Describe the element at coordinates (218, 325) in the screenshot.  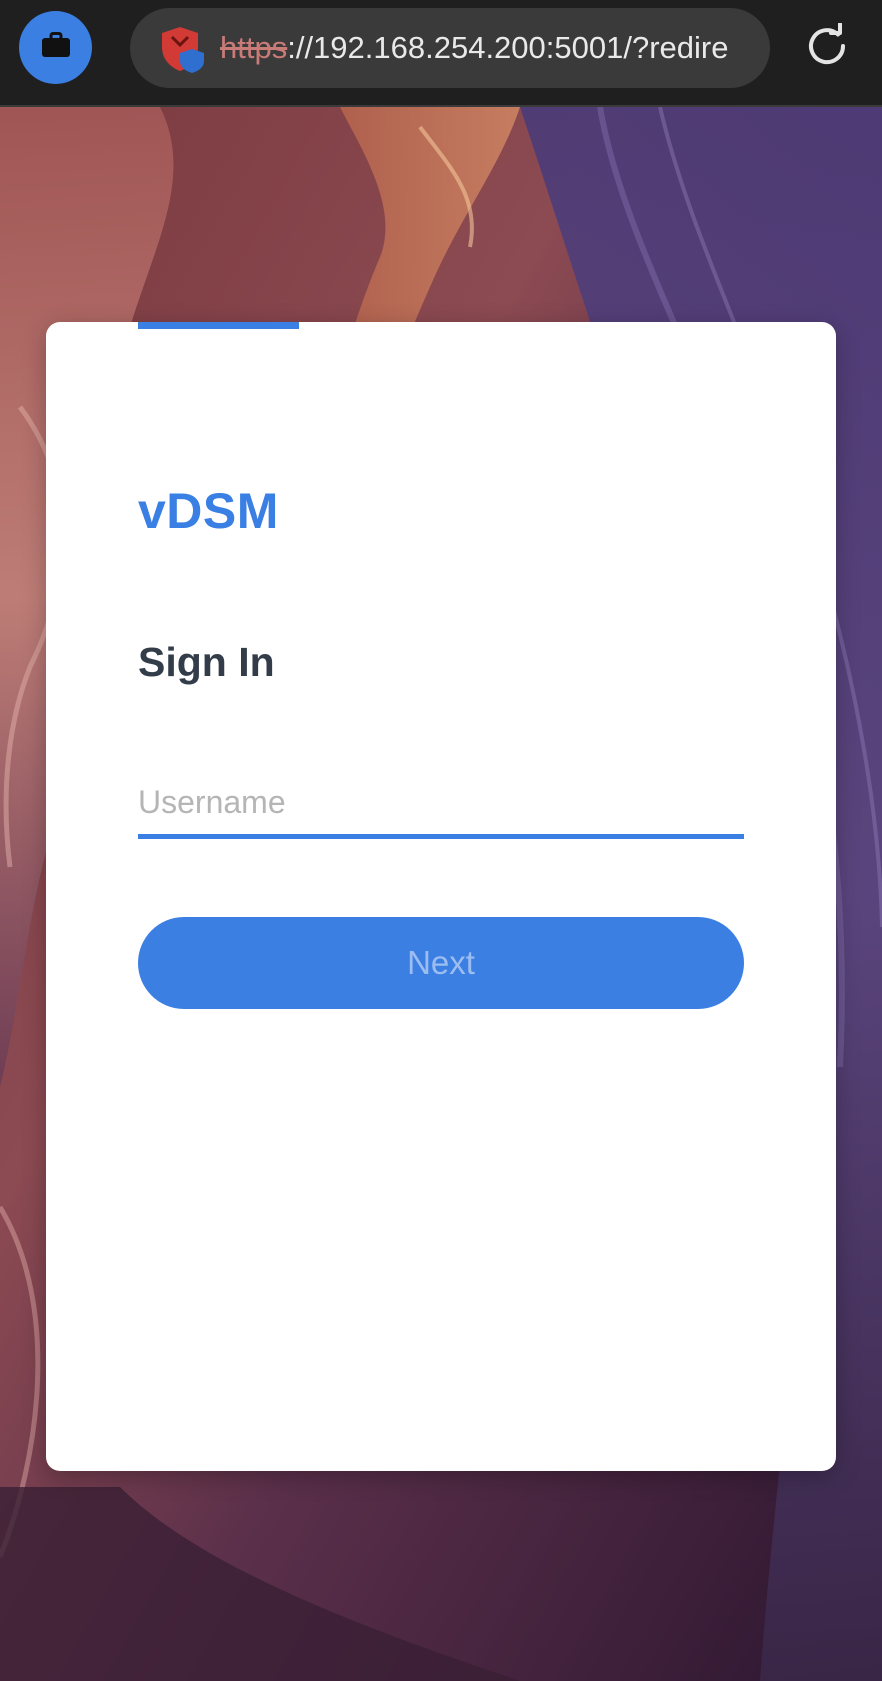
I see `card-accent-bar` at that location.